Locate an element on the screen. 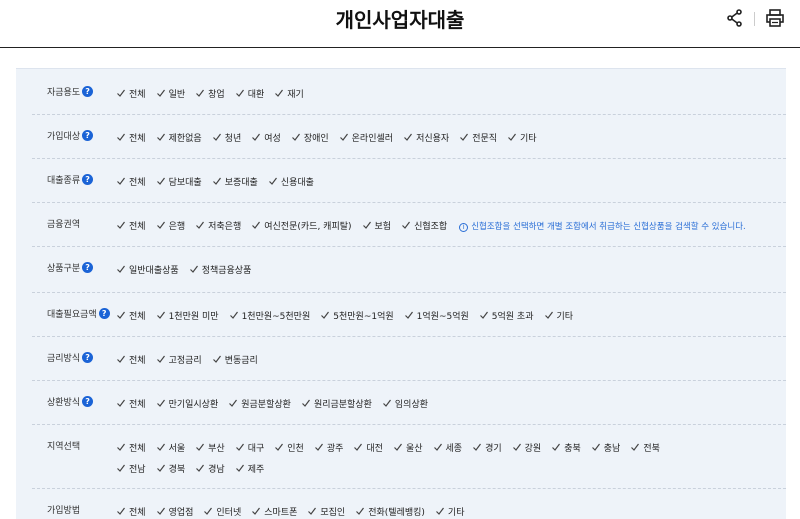 This screenshot has width=800, height=519. filter-checkbox: 재기 is located at coordinates (289, 93).